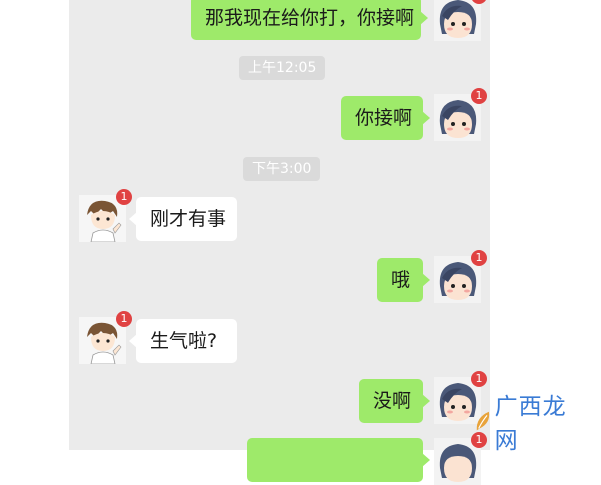 This screenshot has height=485, width=601. Describe the element at coordinates (403, 280) in the screenshot. I see `message-bubble-sent: 哦` at that location.